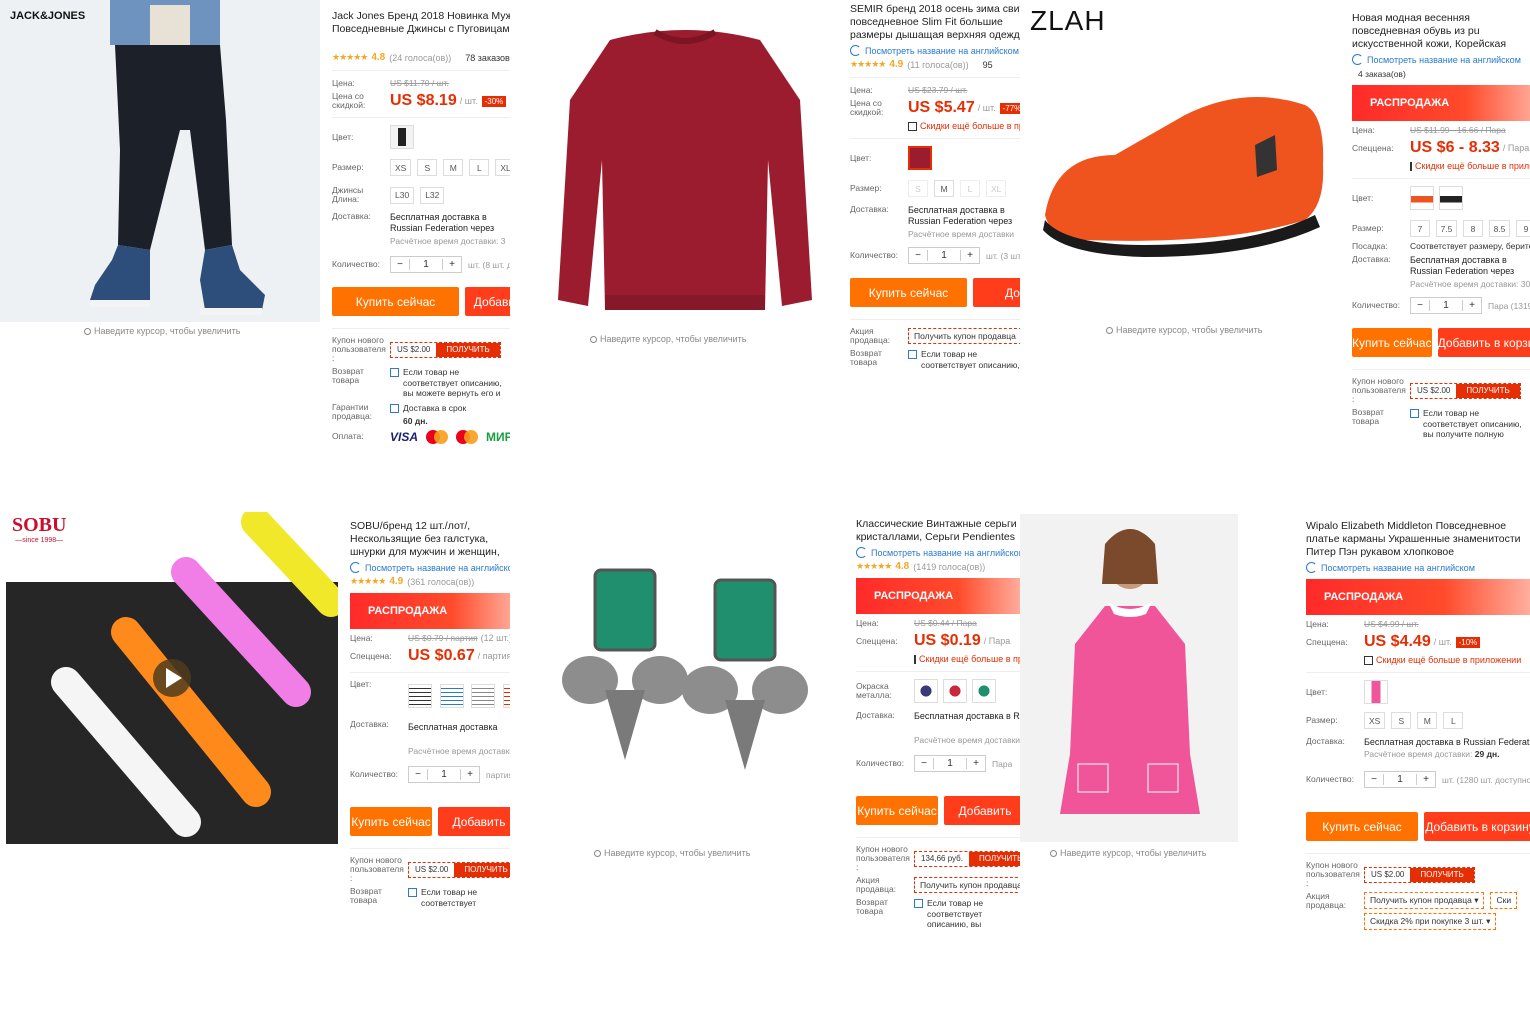  Describe the element at coordinates (1376, 692) in the screenshot. I see `color-swatch` at that location.